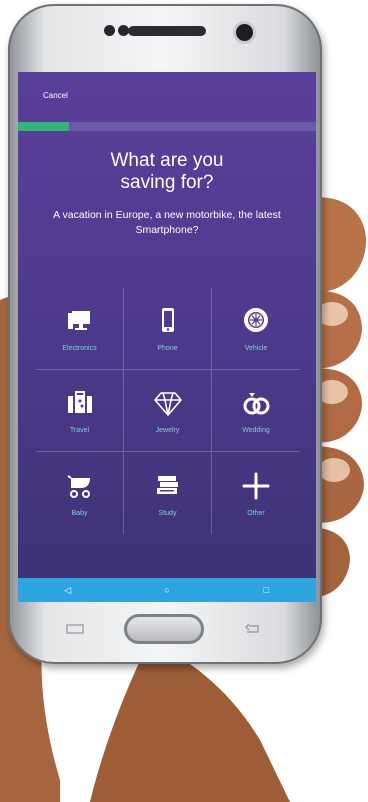  I want to click on back-icon: ◁, so click(68, 590).